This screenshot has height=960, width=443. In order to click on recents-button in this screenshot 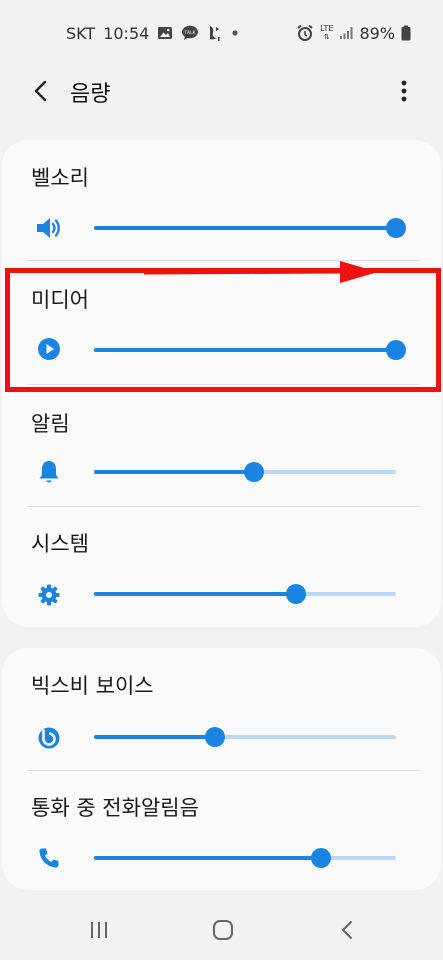, I will do `click(99, 930)`.